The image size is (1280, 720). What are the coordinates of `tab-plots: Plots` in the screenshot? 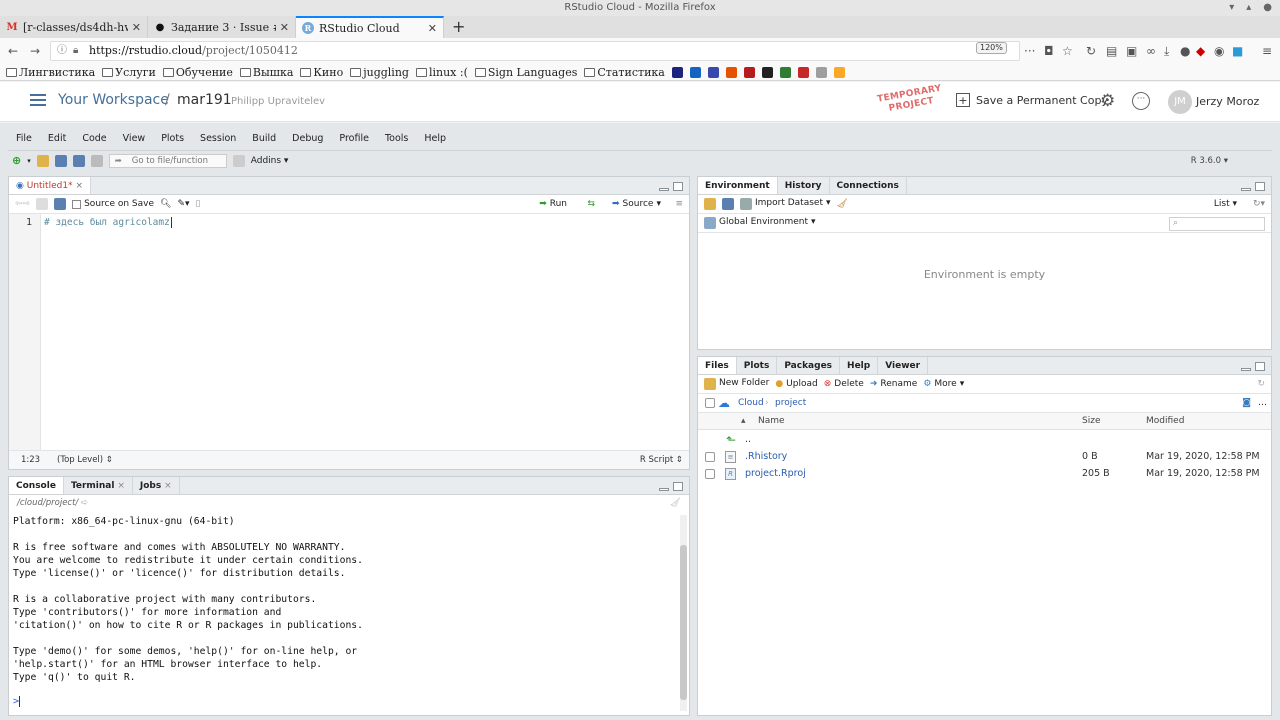 It's located at (757, 365).